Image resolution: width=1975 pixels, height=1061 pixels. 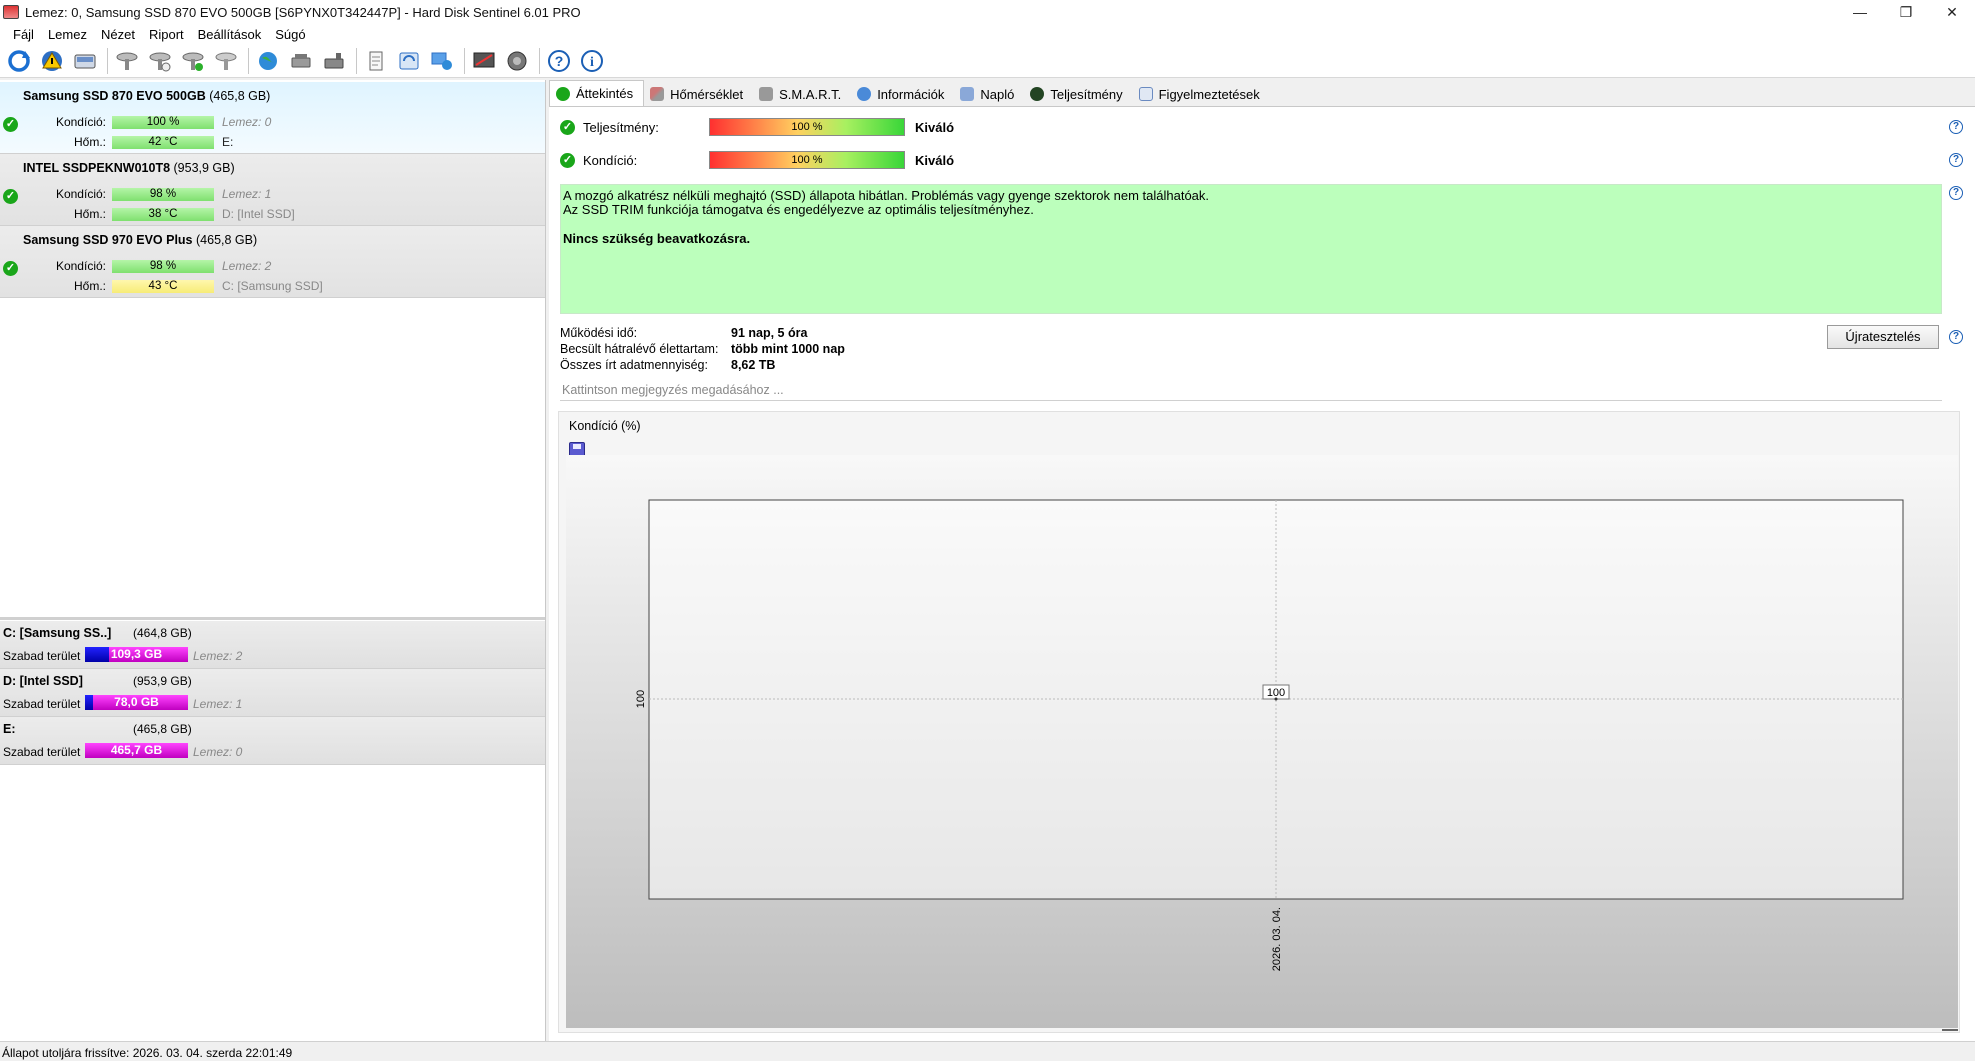 I want to click on volume-disk-number: Lemez: 0, so click(x=218, y=752).